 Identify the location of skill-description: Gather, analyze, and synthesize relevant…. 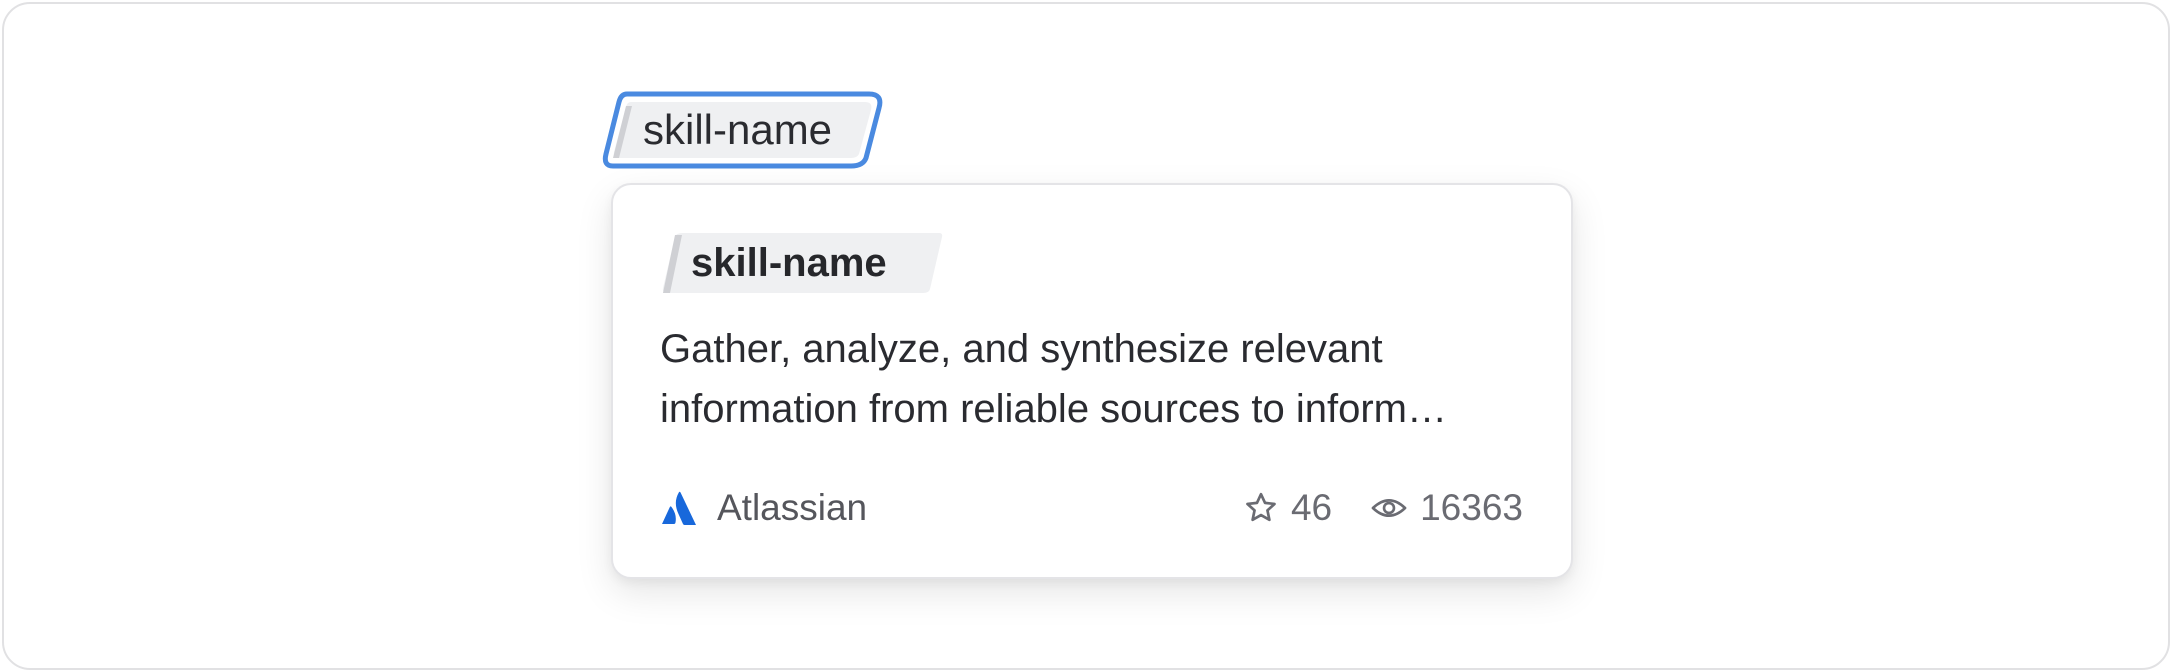
(1033, 379).